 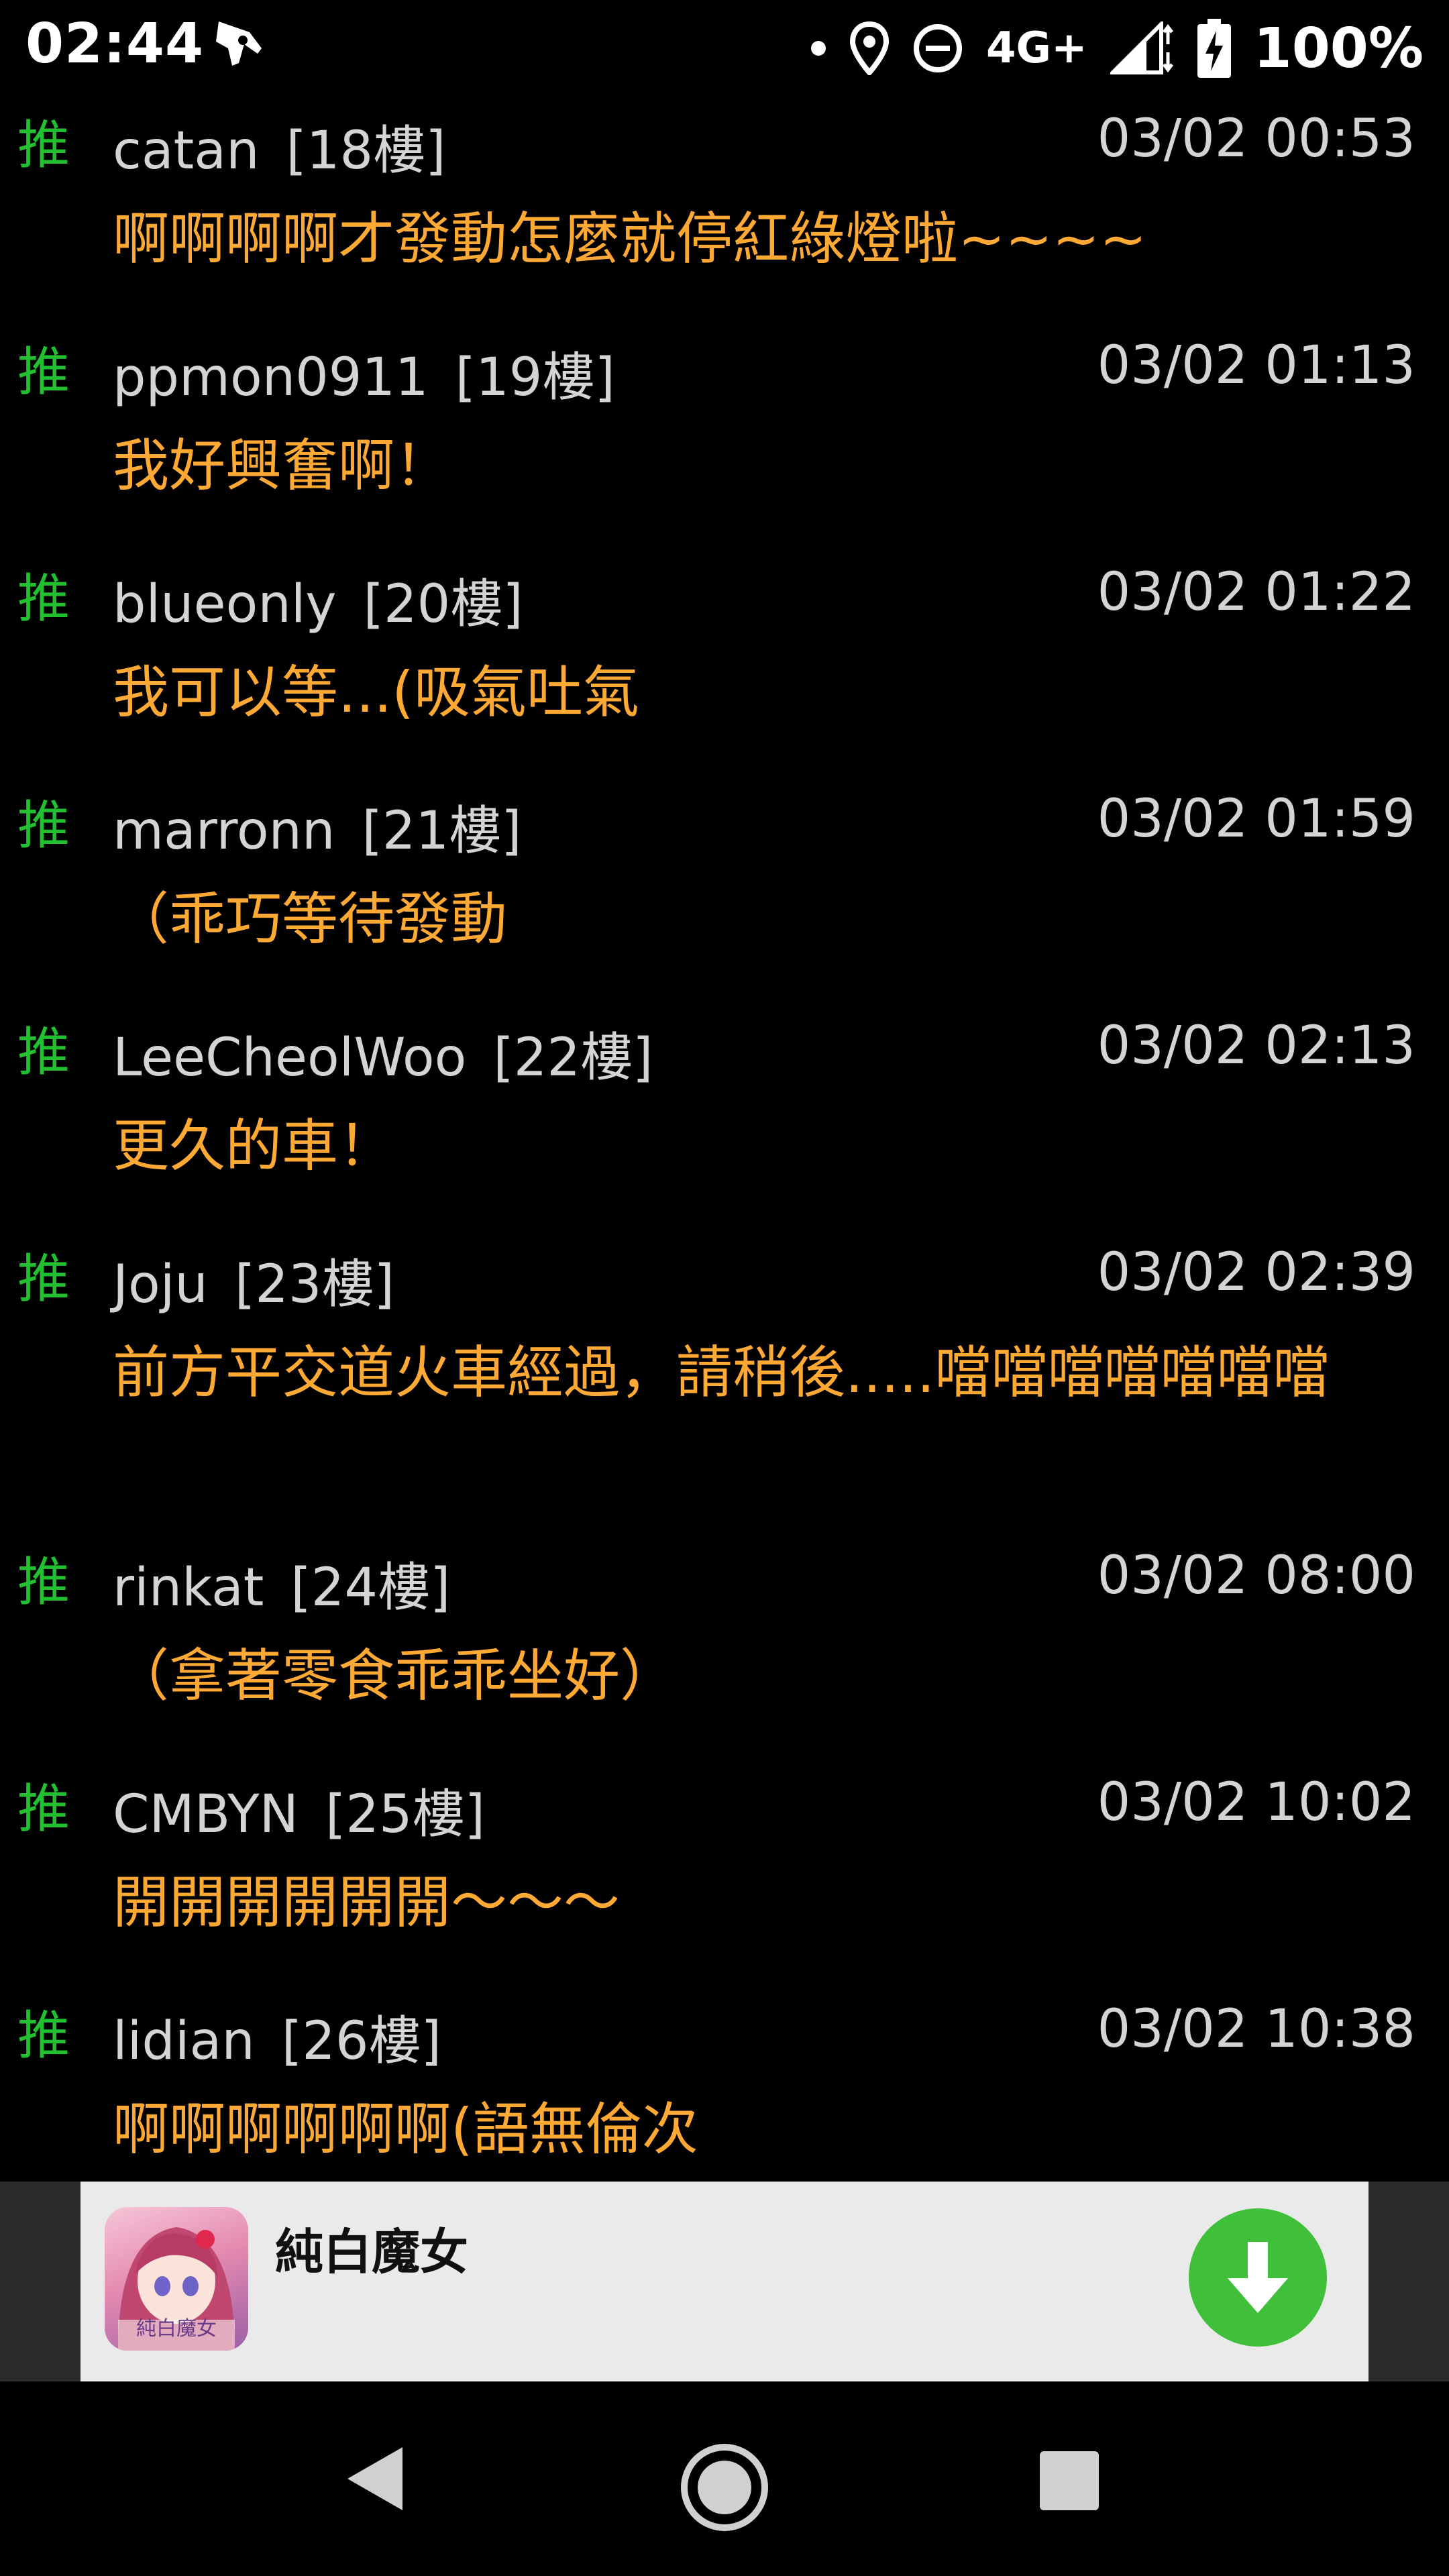 What do you see at coordinates (724, 1877) in the screenshot?
I see `comment-item: 推 CMBYN [25樓] 03/02 10:02 開開開開開開〜〜〜` at bounding box center [724, 1877].